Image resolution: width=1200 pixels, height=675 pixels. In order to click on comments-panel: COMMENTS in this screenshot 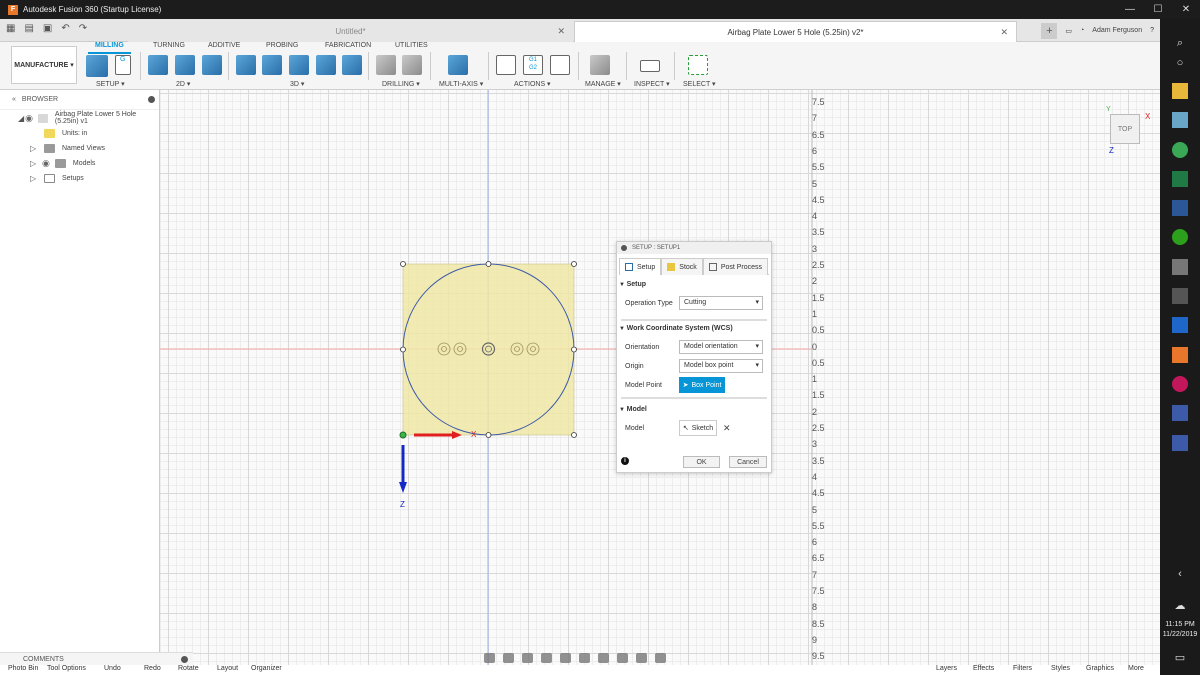, I will do `click(96, 658)`.